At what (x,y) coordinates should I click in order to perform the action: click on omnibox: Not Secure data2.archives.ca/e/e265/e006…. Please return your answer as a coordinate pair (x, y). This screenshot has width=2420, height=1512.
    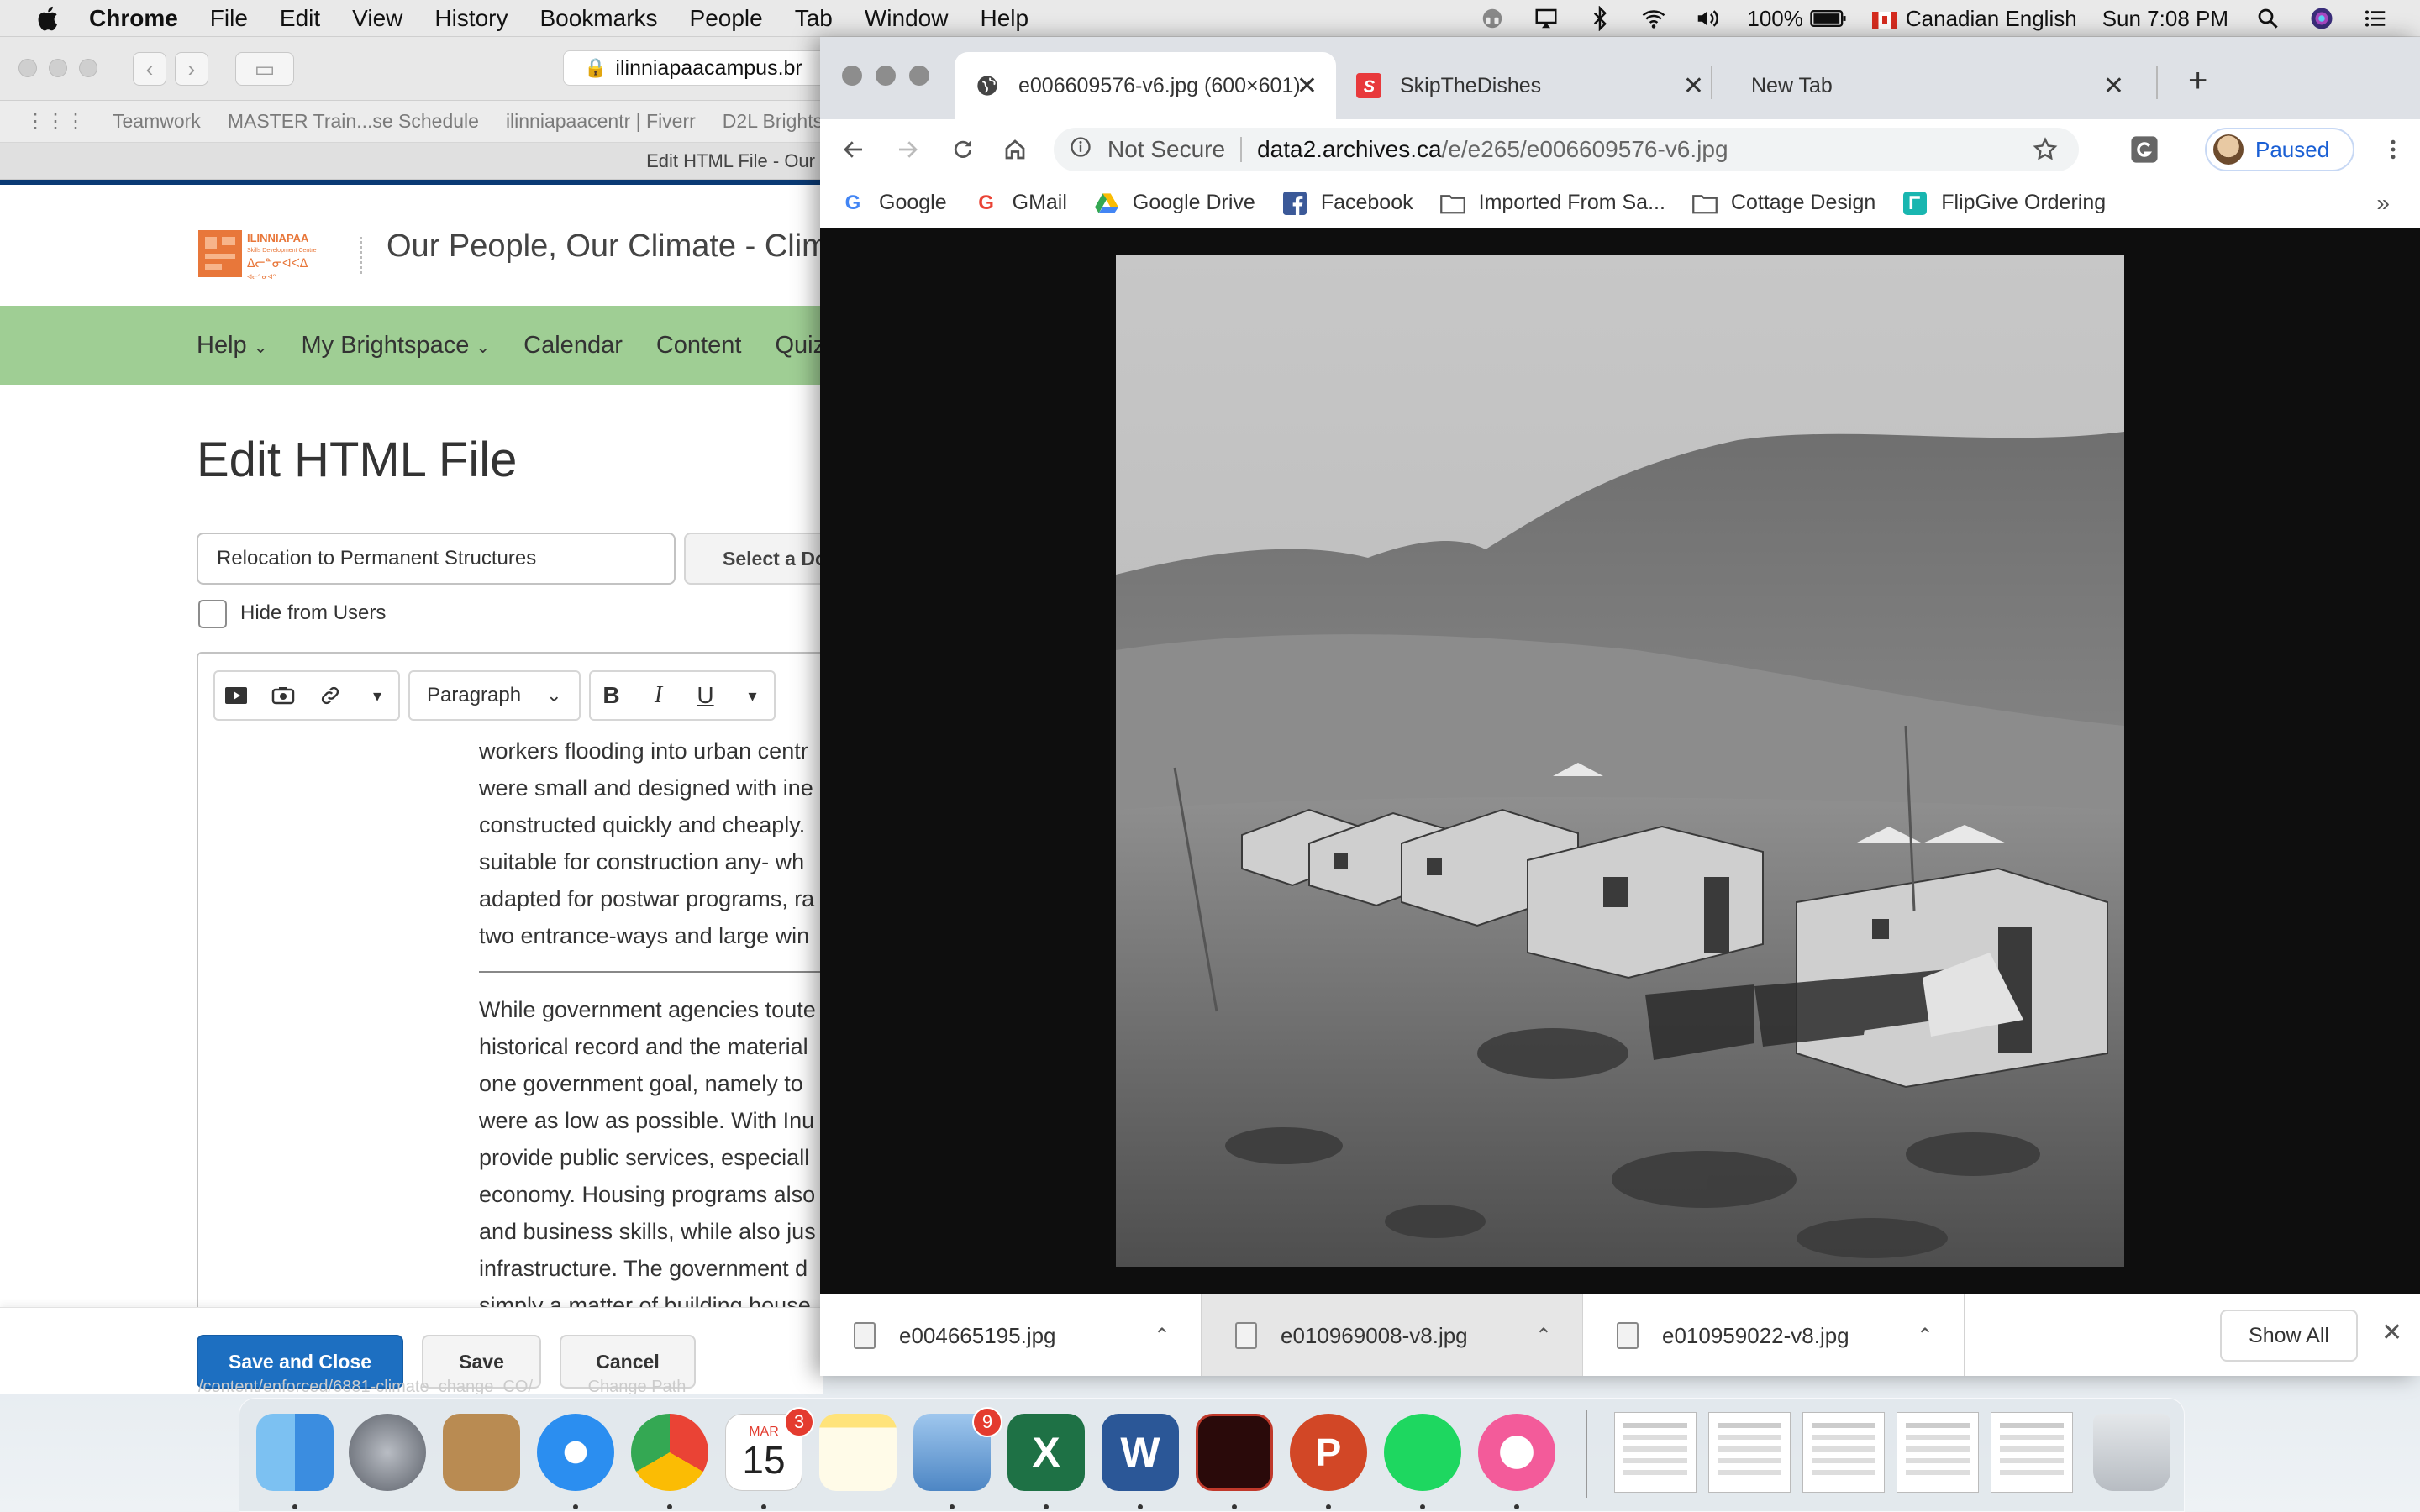
    Looking at the image, I should click on (1566, 149).